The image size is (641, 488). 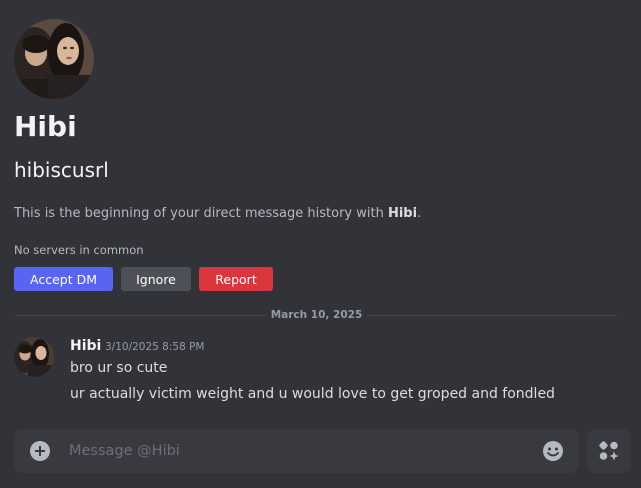 I want to click on date-divider-label: March 10, 2025, so click(x=316, y=315).